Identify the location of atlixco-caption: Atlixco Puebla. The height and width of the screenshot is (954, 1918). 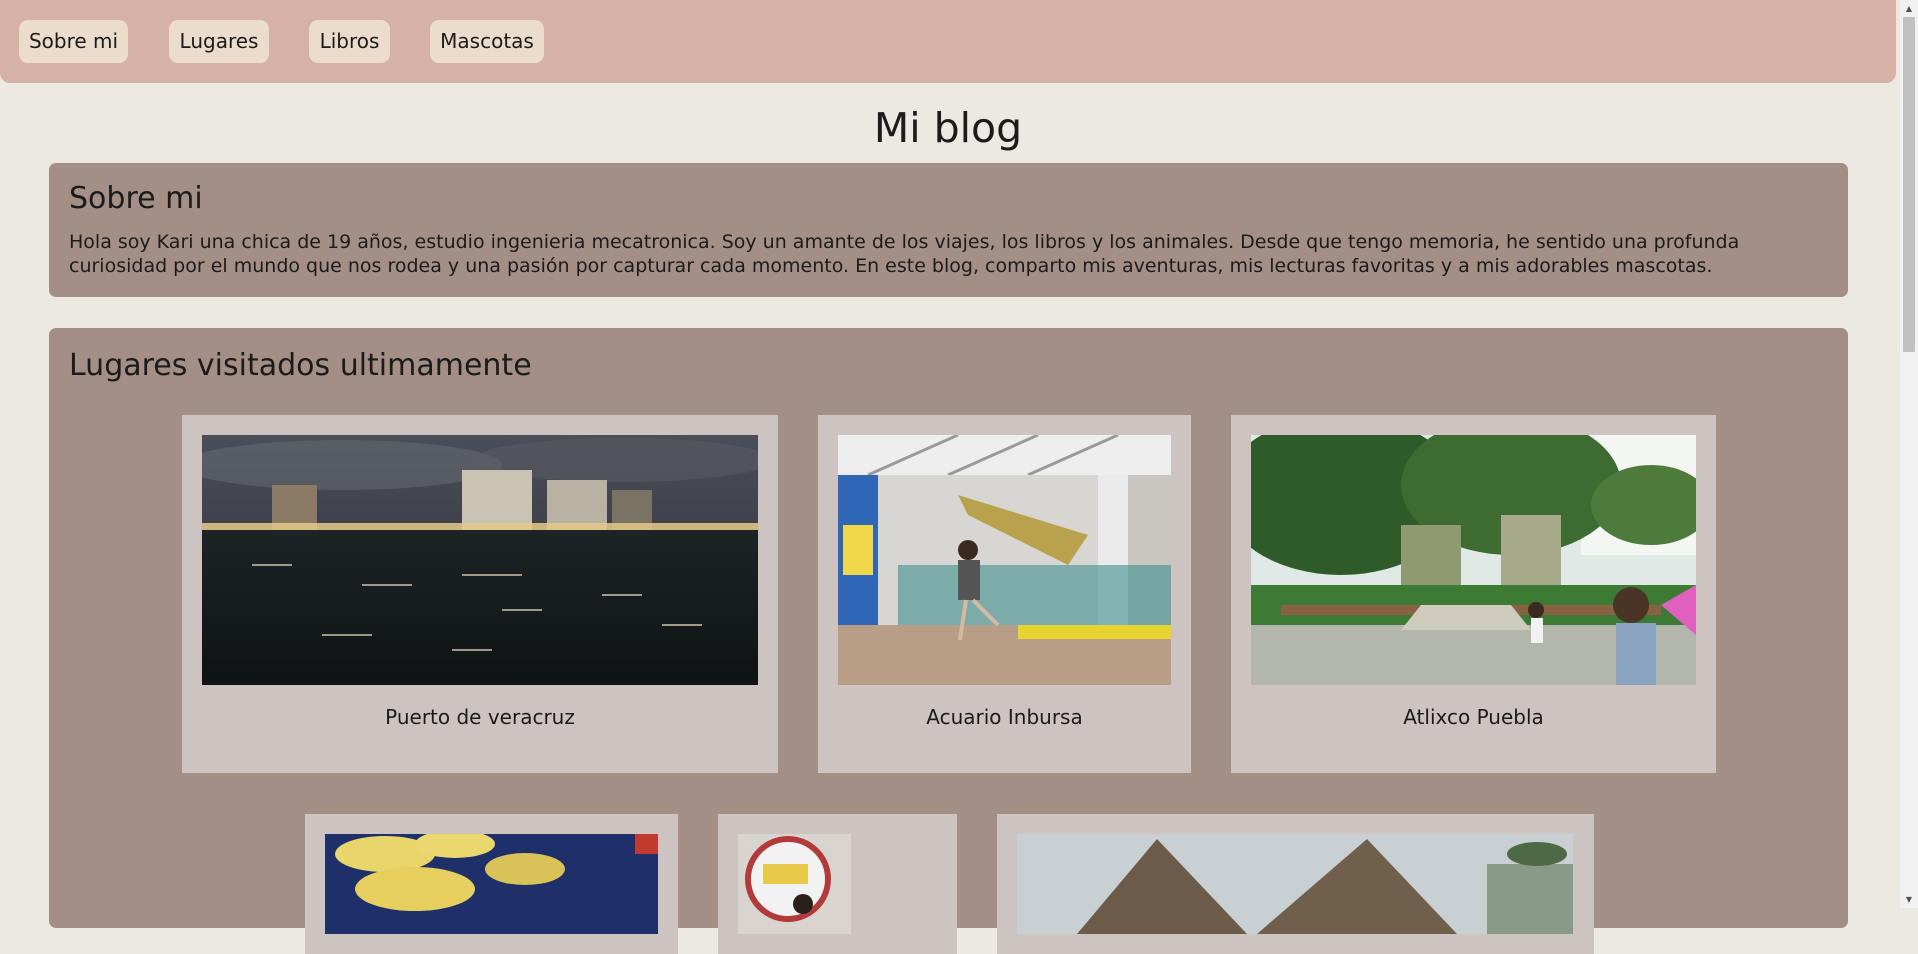
(1473, 717).